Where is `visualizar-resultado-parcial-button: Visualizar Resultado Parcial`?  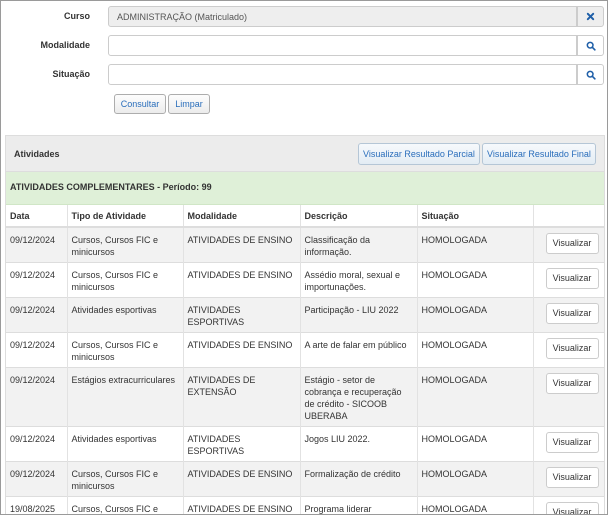
visualizar-resultado-parcial-button: Visualizar Resultado Parcial is located at coordinates (419, 154).